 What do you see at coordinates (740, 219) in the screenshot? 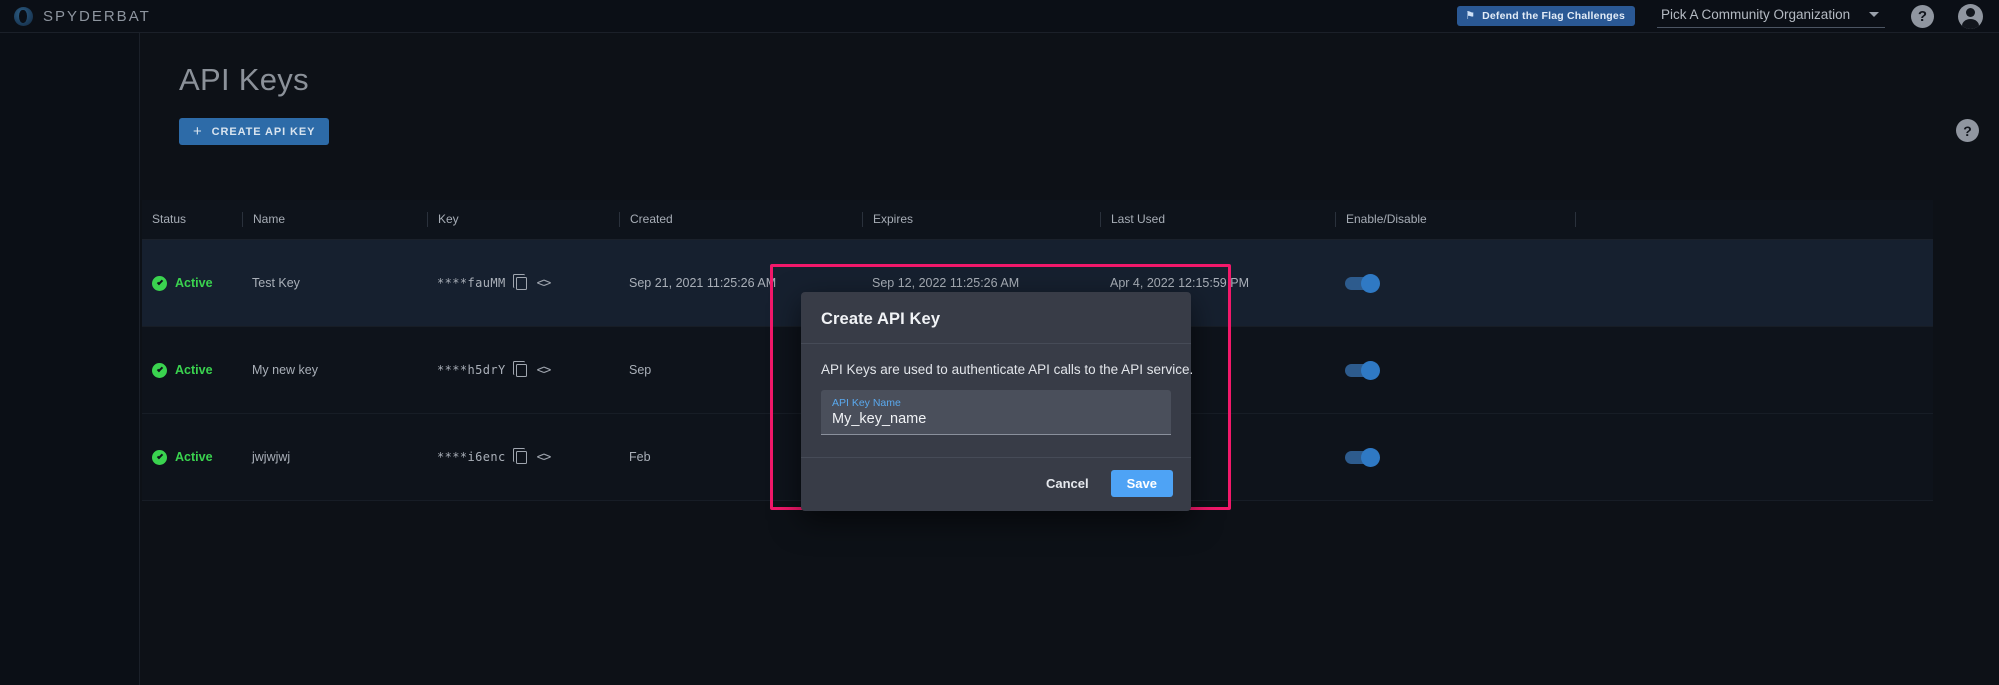
I see `column-header-created: Created` at bounding box center [740, 219].